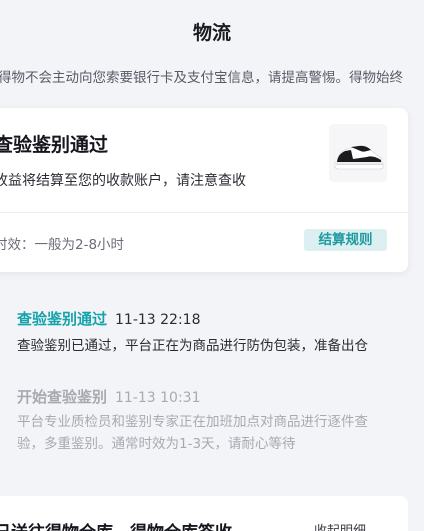  I want to click on collapse-details-button: 收起明细, so click(340, 525).